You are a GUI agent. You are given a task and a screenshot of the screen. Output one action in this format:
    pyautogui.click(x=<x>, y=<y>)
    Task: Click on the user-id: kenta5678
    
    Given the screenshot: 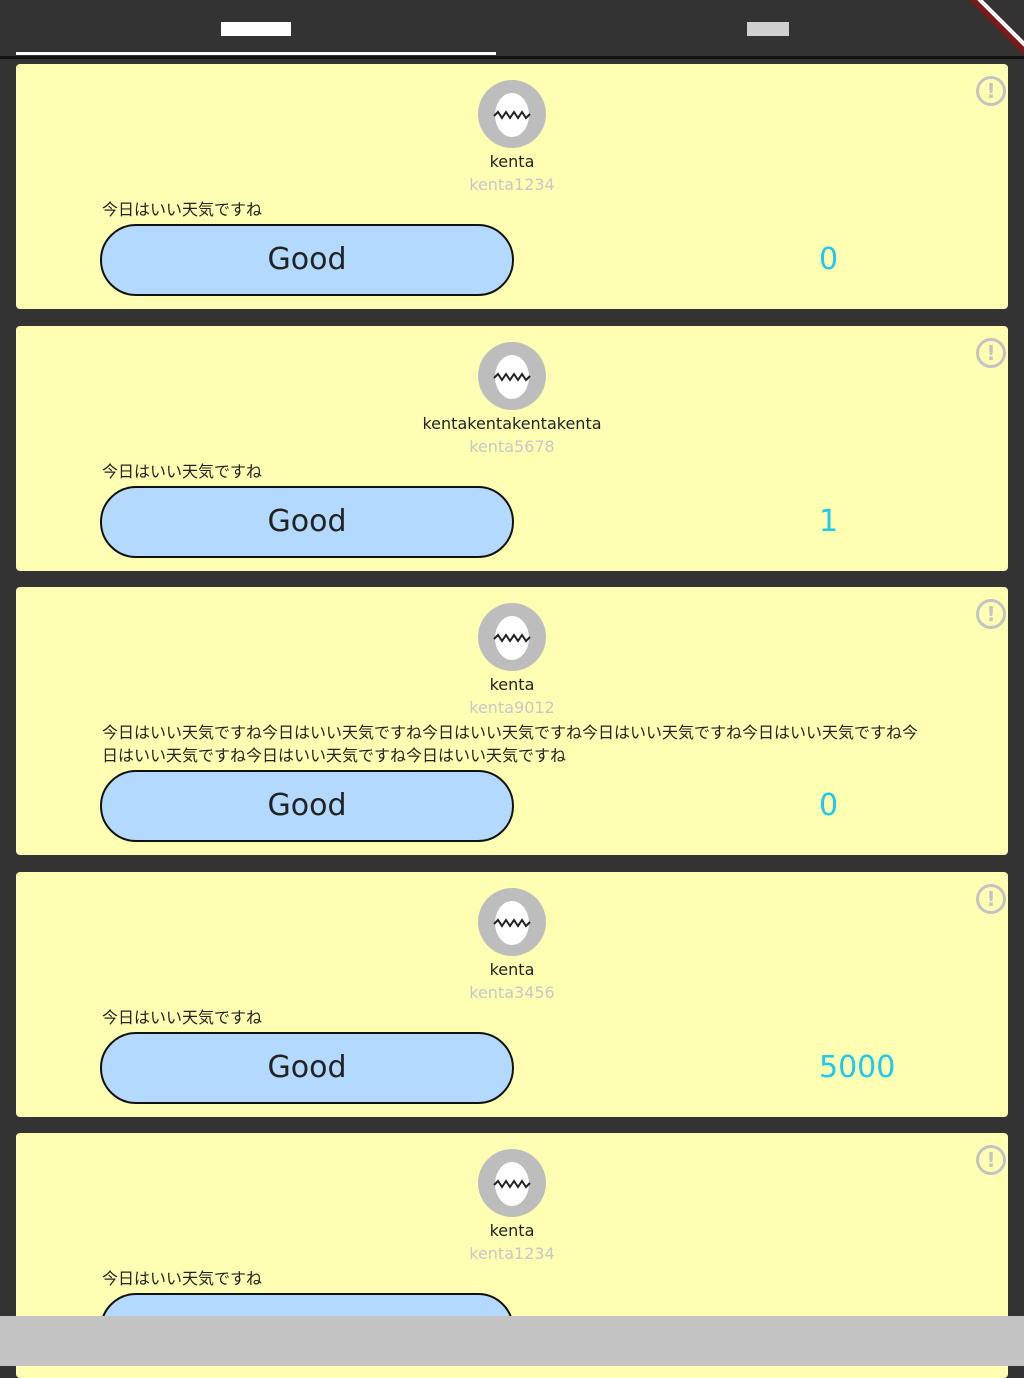 What is the action you would take?
    pyautogui.click(x=512, y=446)
    